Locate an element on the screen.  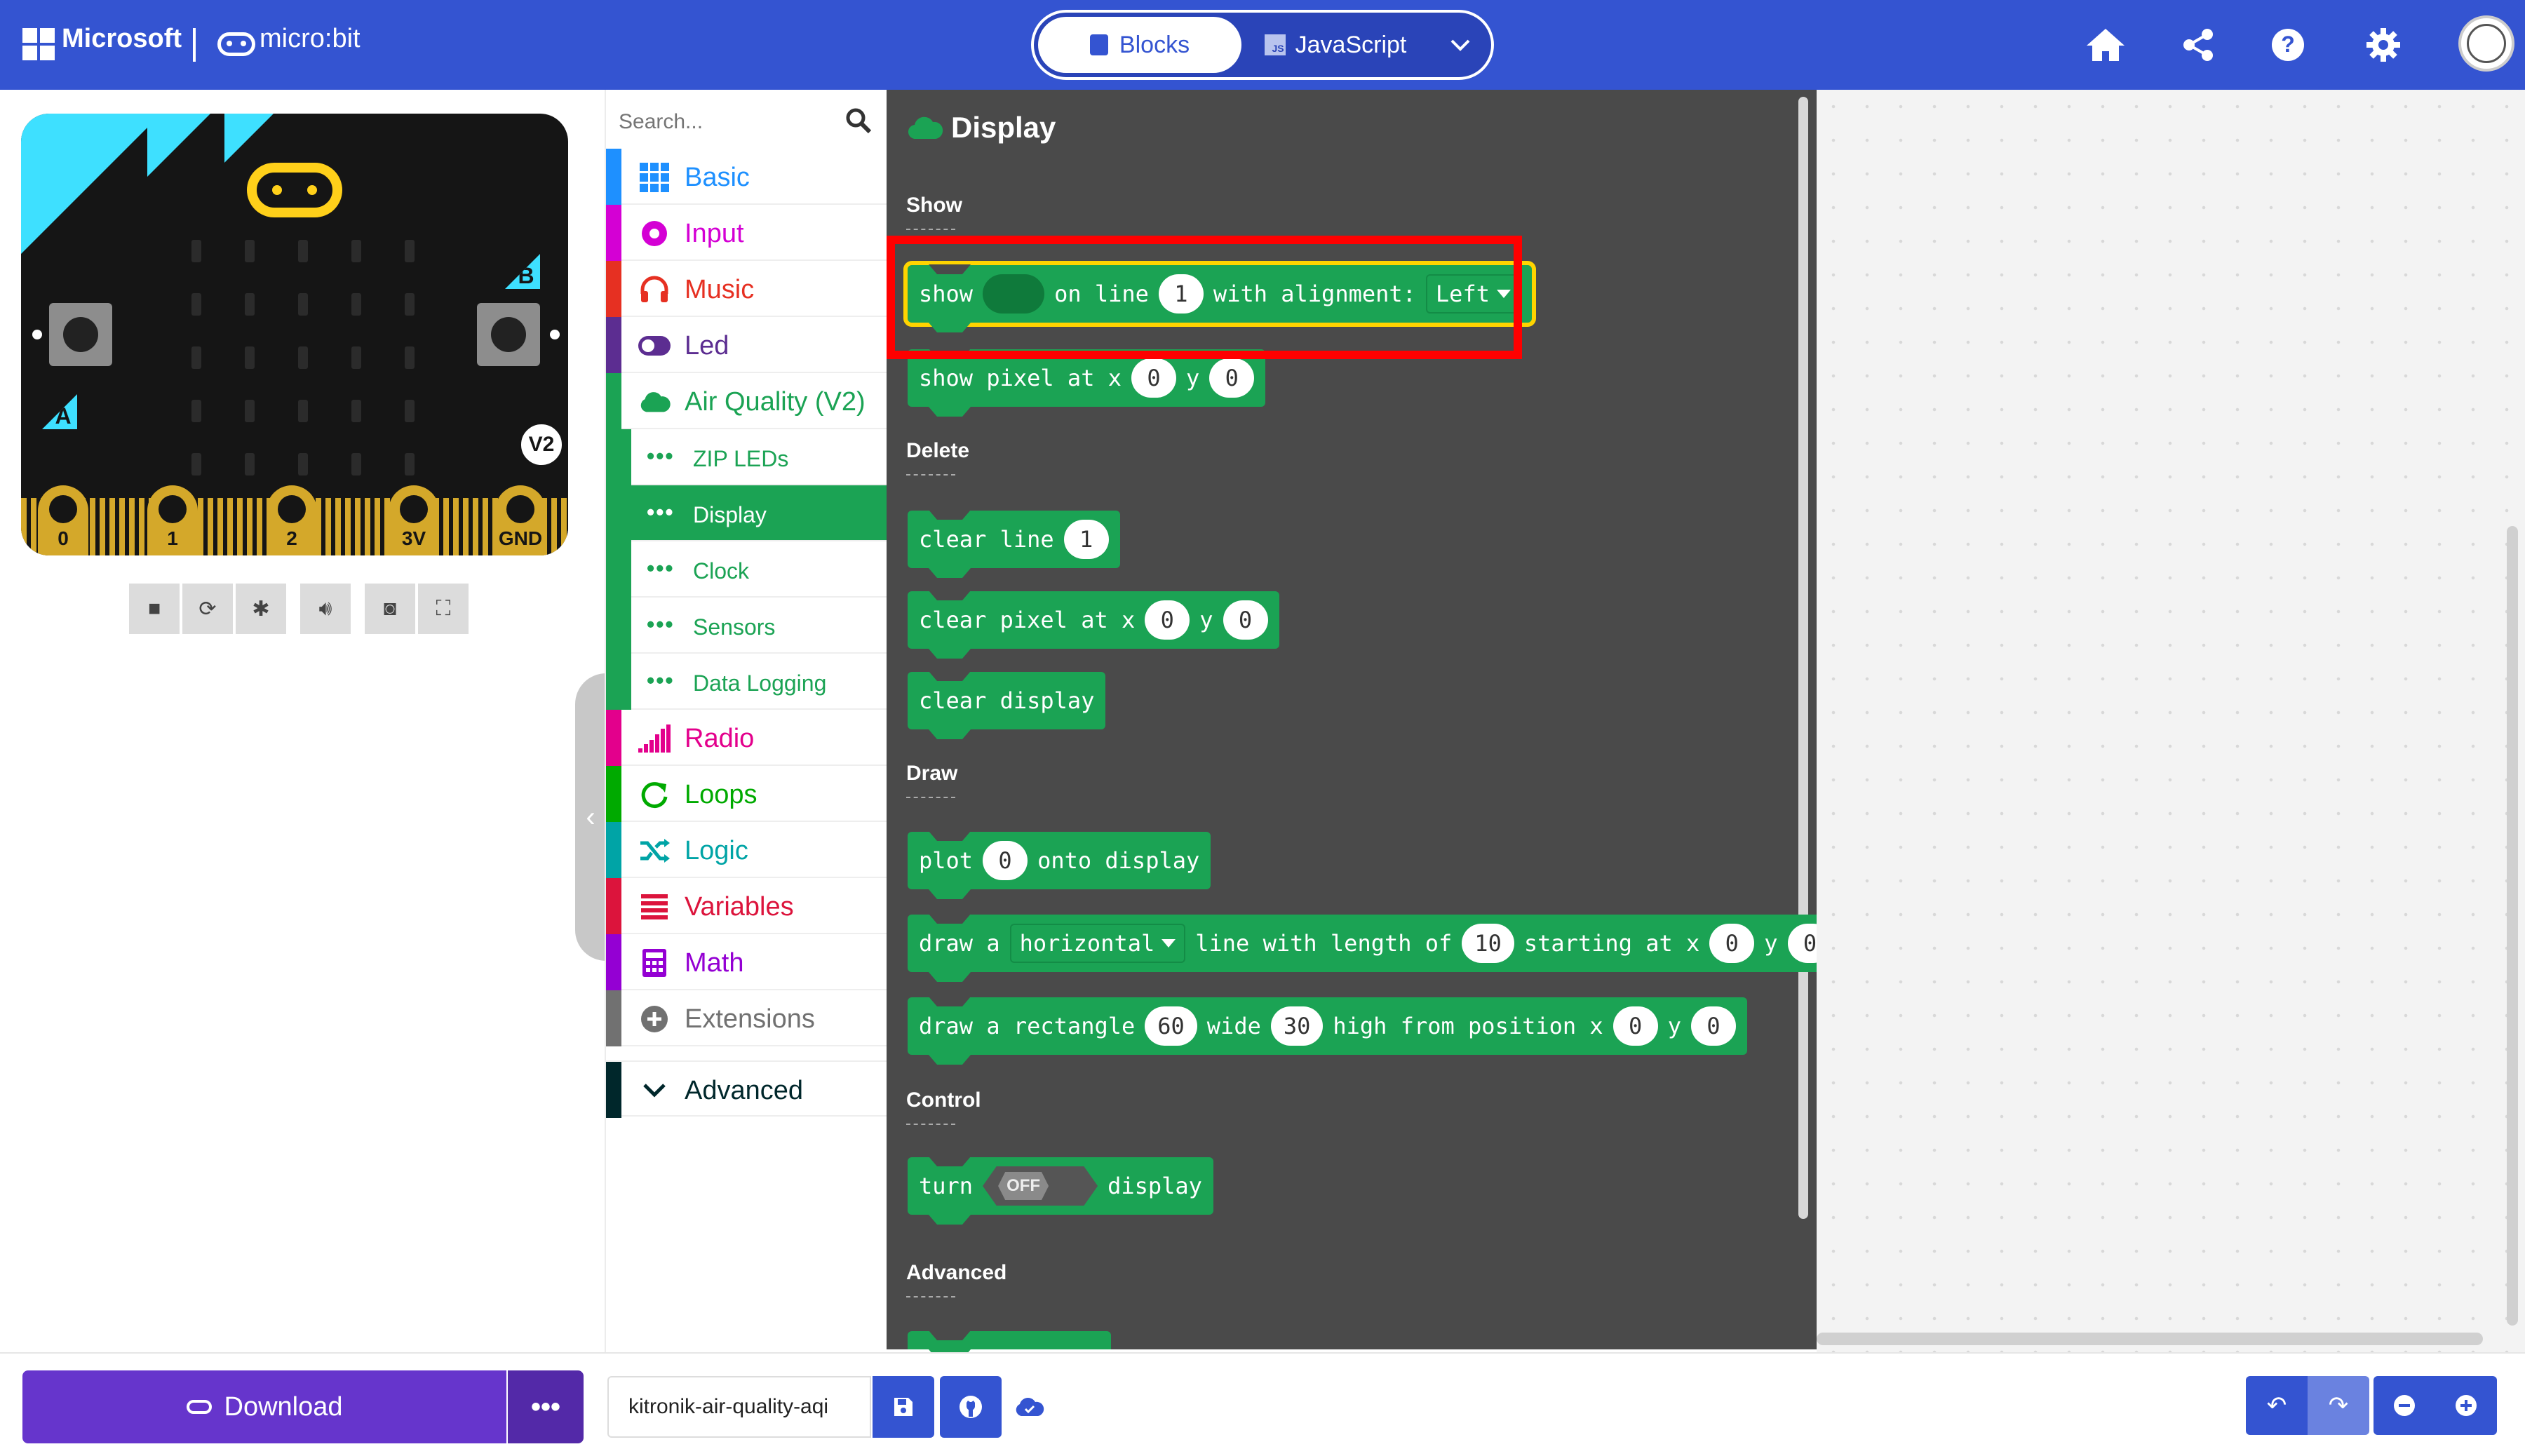
restart-button: ⟳ is located at coordinates (207, 609).